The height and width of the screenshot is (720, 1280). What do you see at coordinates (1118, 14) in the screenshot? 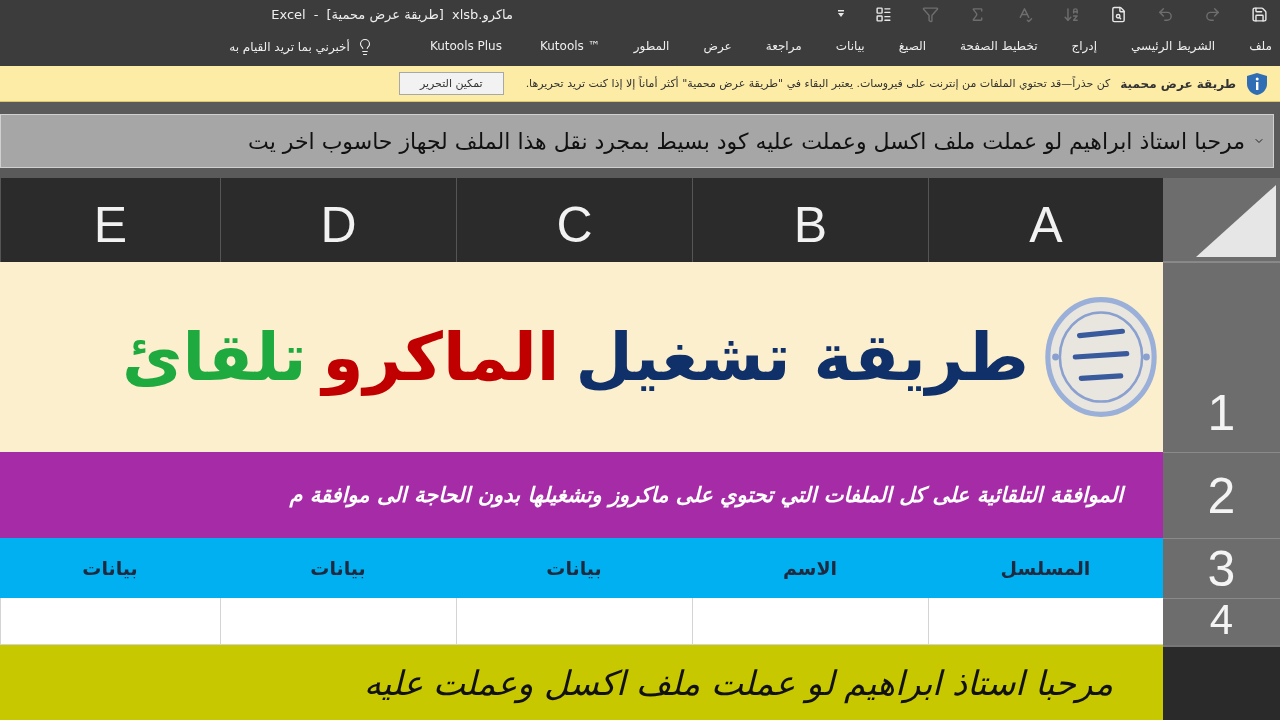
I see `print-preview-icon` at bounding box center [1118, 14].